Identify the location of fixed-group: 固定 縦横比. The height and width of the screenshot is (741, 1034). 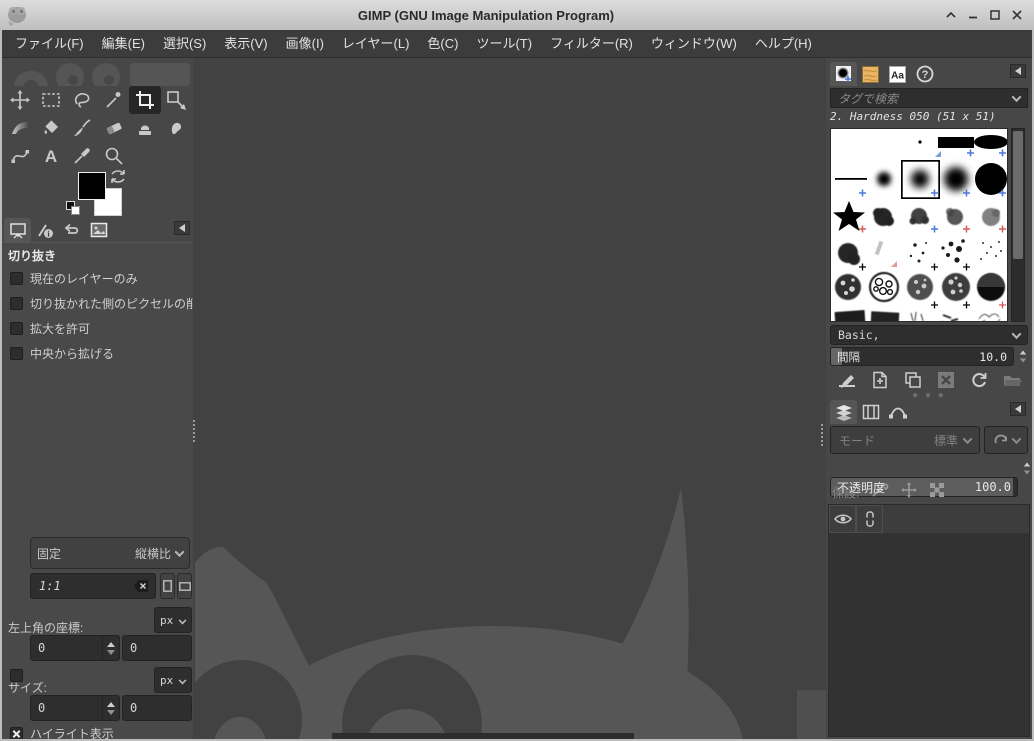
(110, 553).